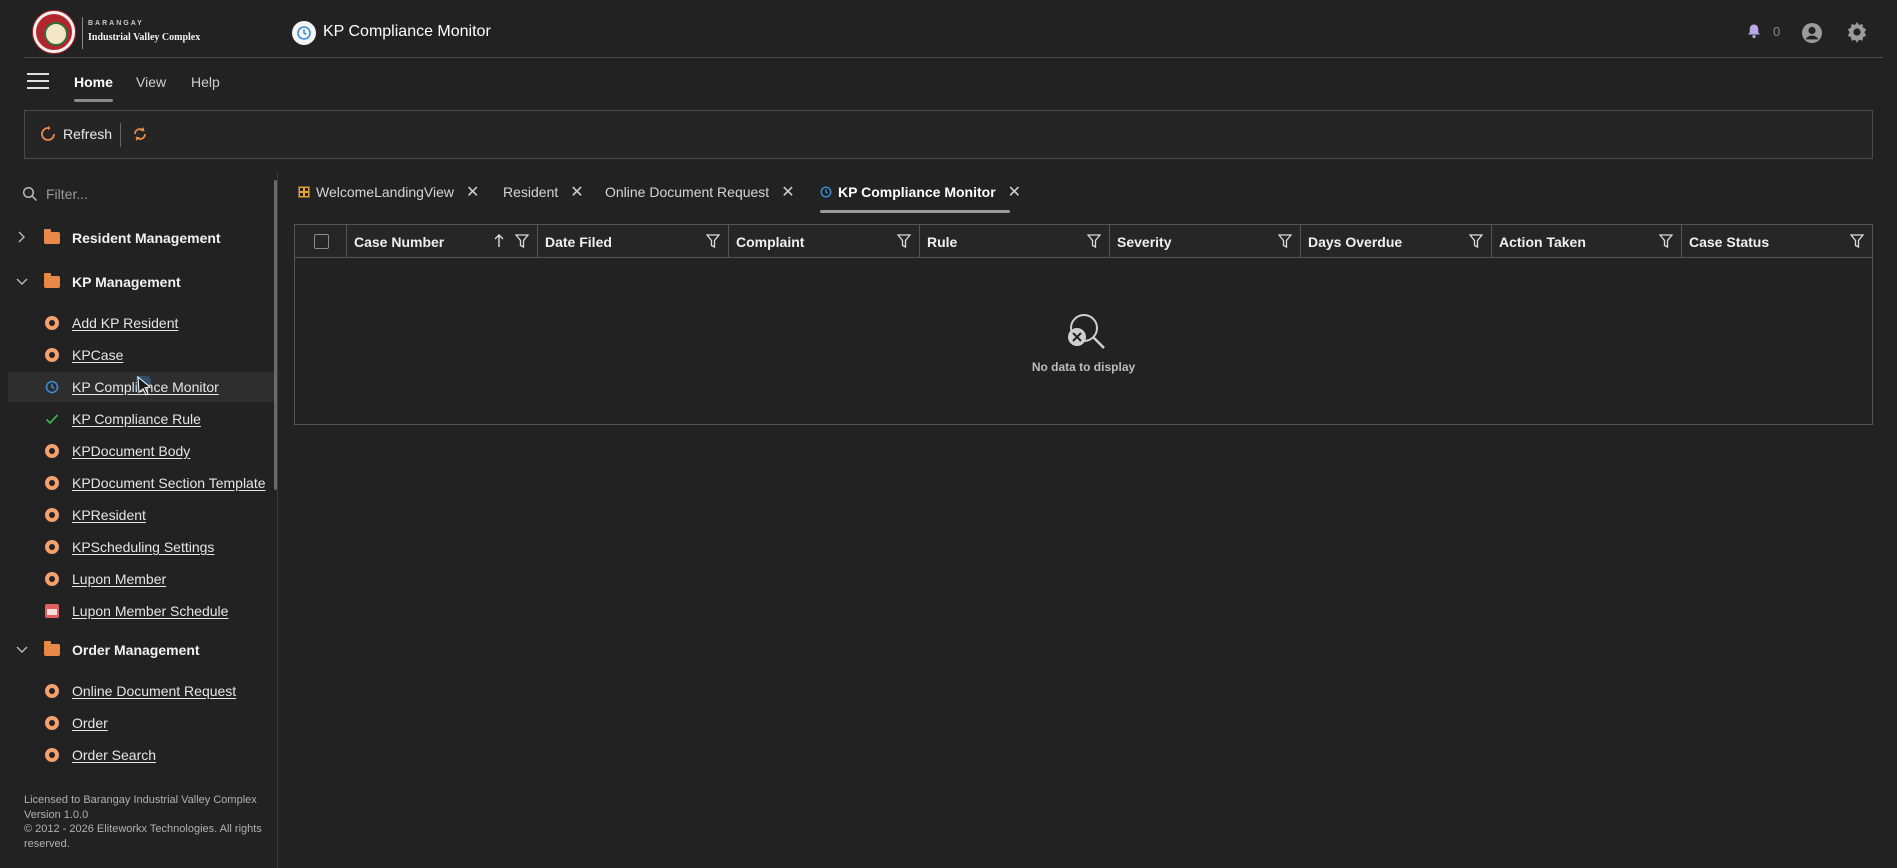  Describe the element at coordinates (1085, 332) in the screenshot. I see `no-data-icon` at that location.